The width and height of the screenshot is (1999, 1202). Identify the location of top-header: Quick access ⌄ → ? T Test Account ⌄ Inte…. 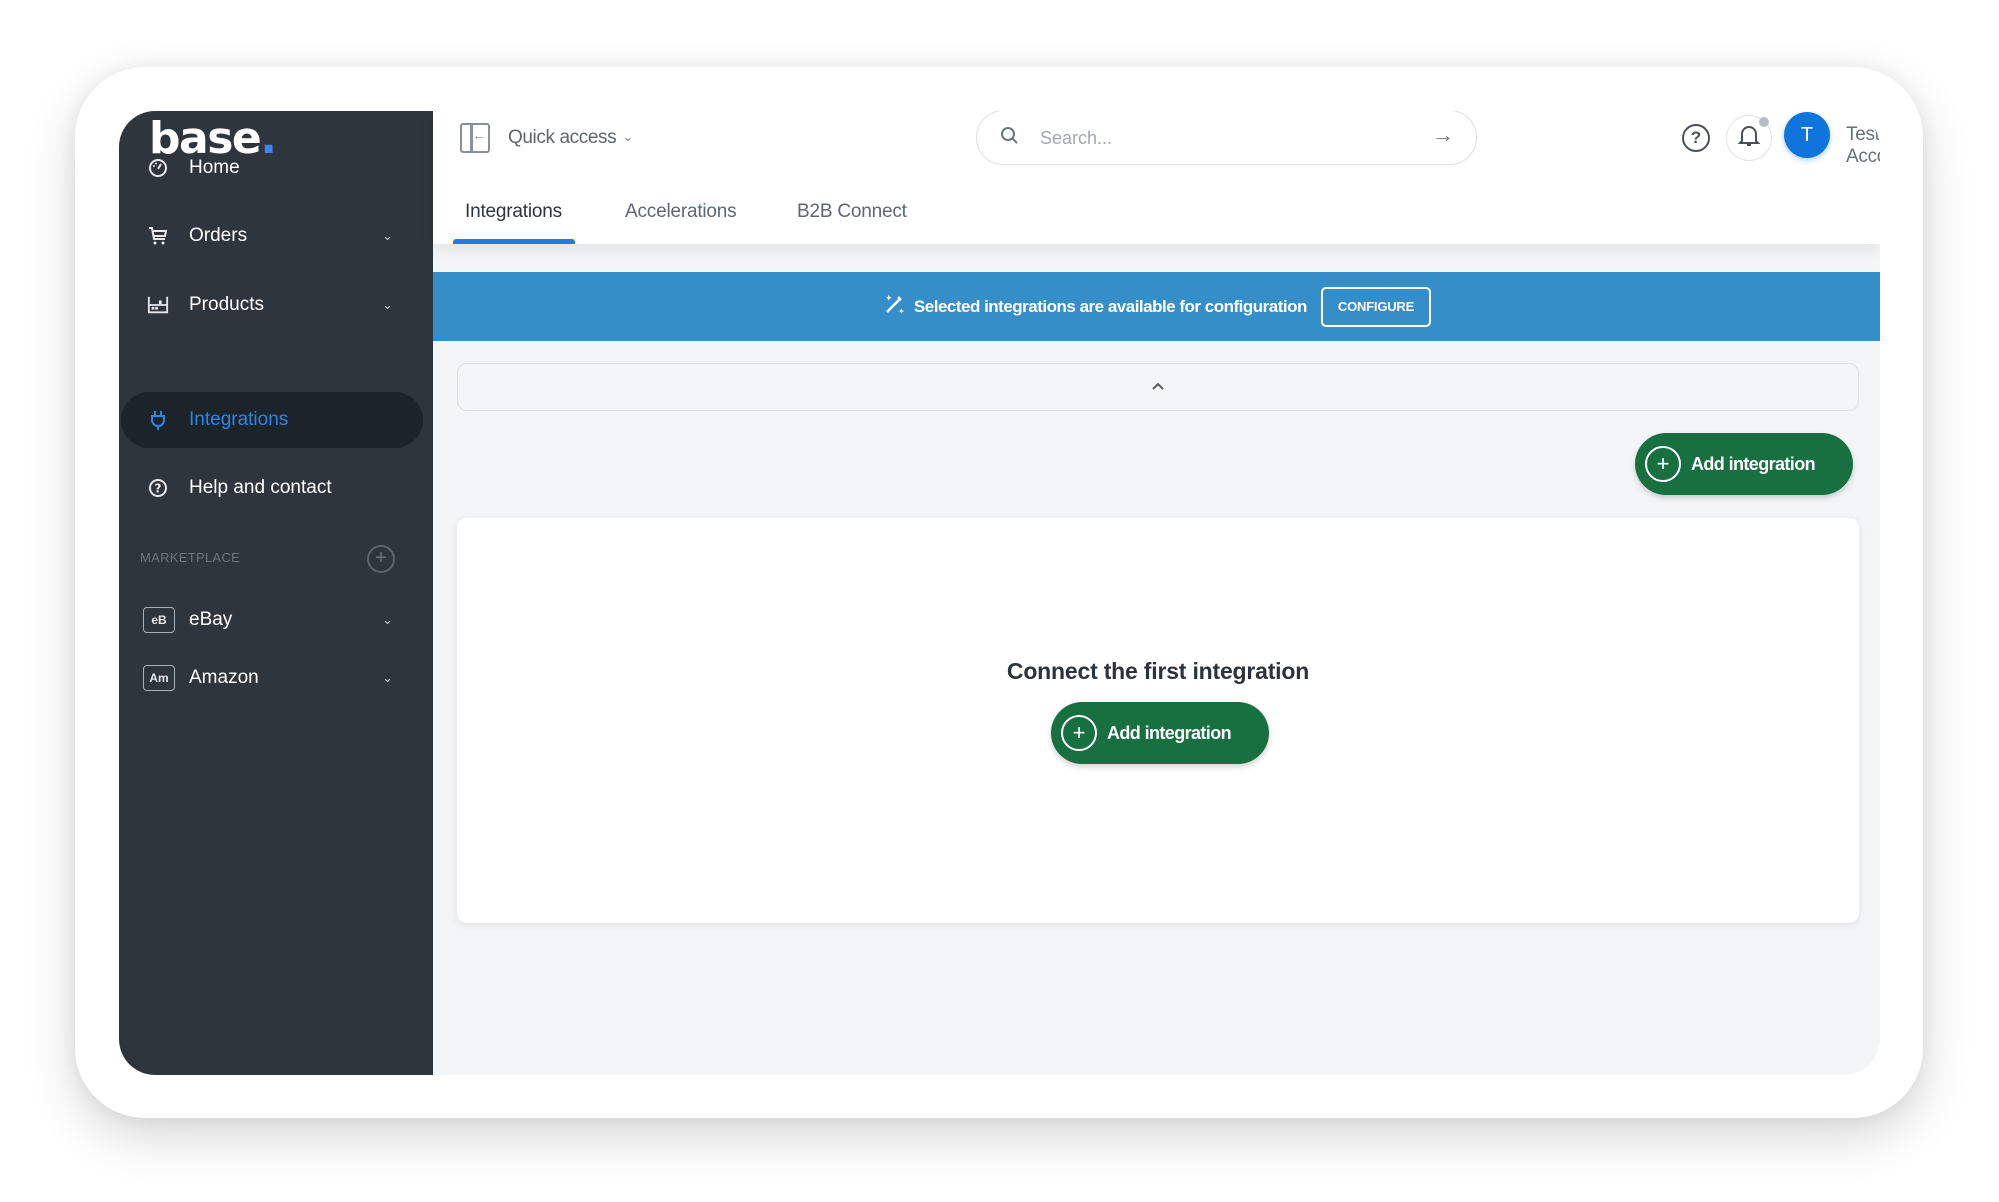
(1156, 177).